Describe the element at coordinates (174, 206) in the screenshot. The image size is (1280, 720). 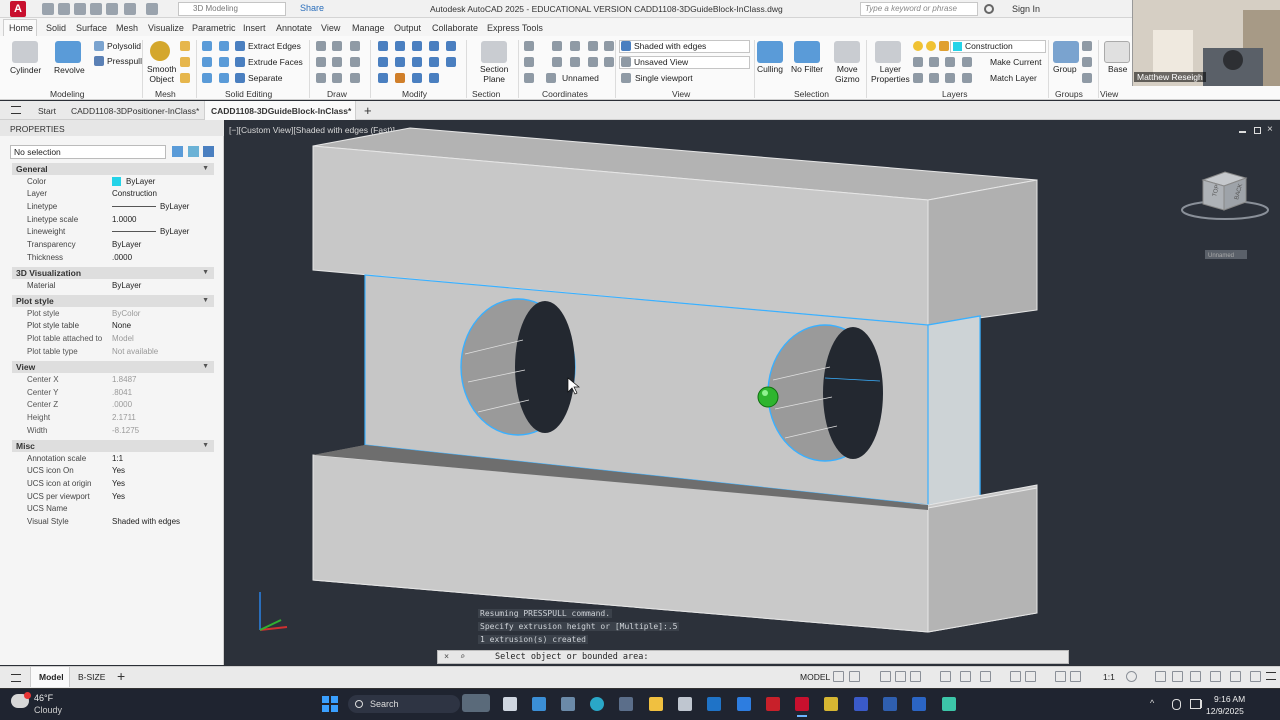
I see `prop-value-linetype: ByLayer` at that location.